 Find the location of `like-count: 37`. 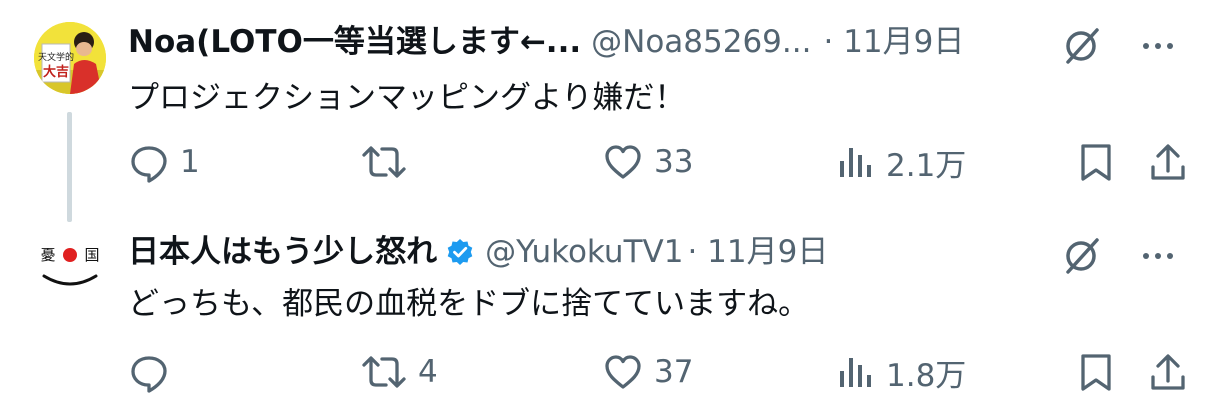

like-count: 37 is located at coordinates (674, 372).